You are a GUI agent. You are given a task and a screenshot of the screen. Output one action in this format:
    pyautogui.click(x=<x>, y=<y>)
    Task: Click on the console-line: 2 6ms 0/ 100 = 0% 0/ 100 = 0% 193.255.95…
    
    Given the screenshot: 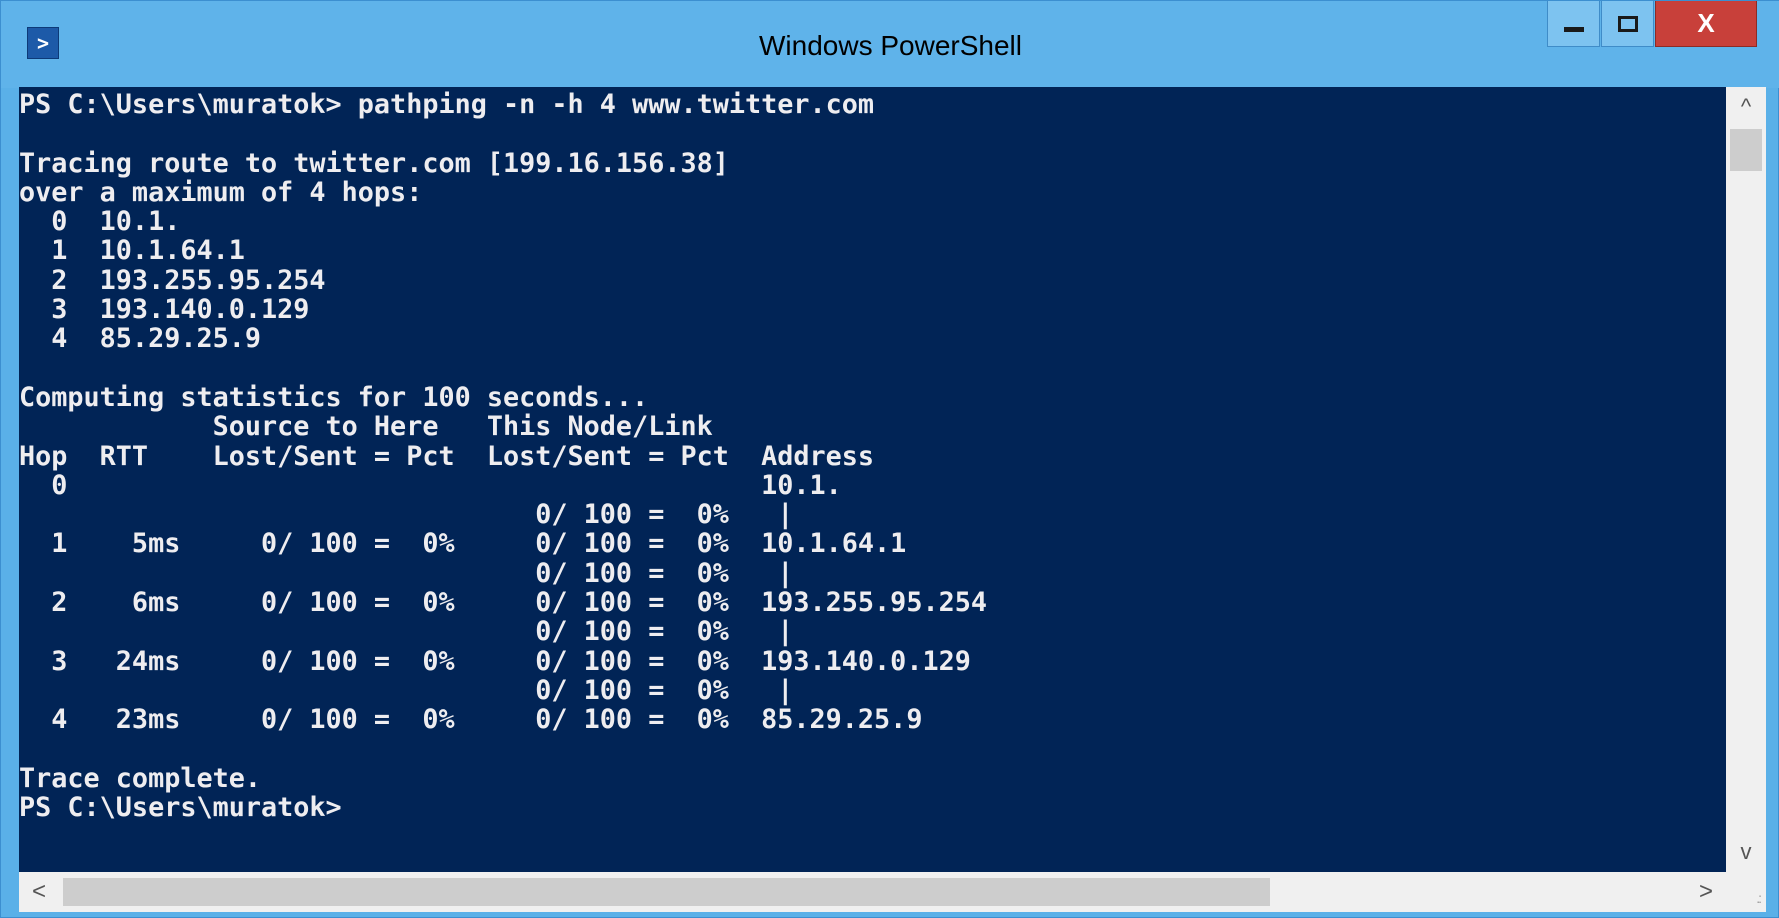 What is the action you would take?
    pyautogui.click(x=503, y=603)
    